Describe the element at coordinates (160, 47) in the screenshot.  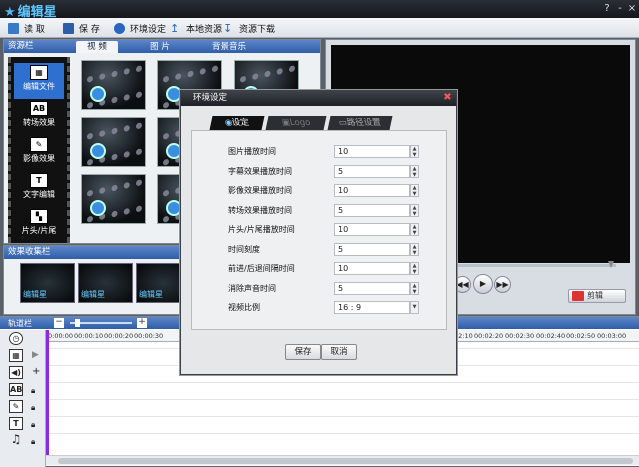
I see `tab-image: 图 片` at that location.